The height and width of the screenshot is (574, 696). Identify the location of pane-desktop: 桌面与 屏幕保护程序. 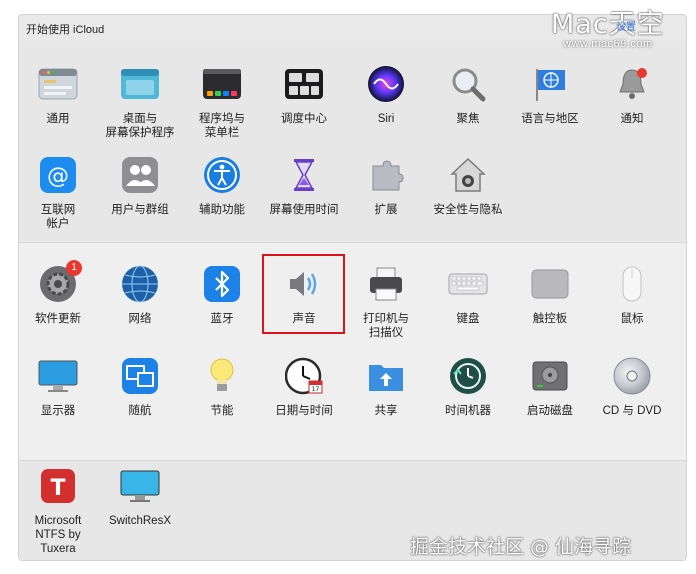
(140, 102).